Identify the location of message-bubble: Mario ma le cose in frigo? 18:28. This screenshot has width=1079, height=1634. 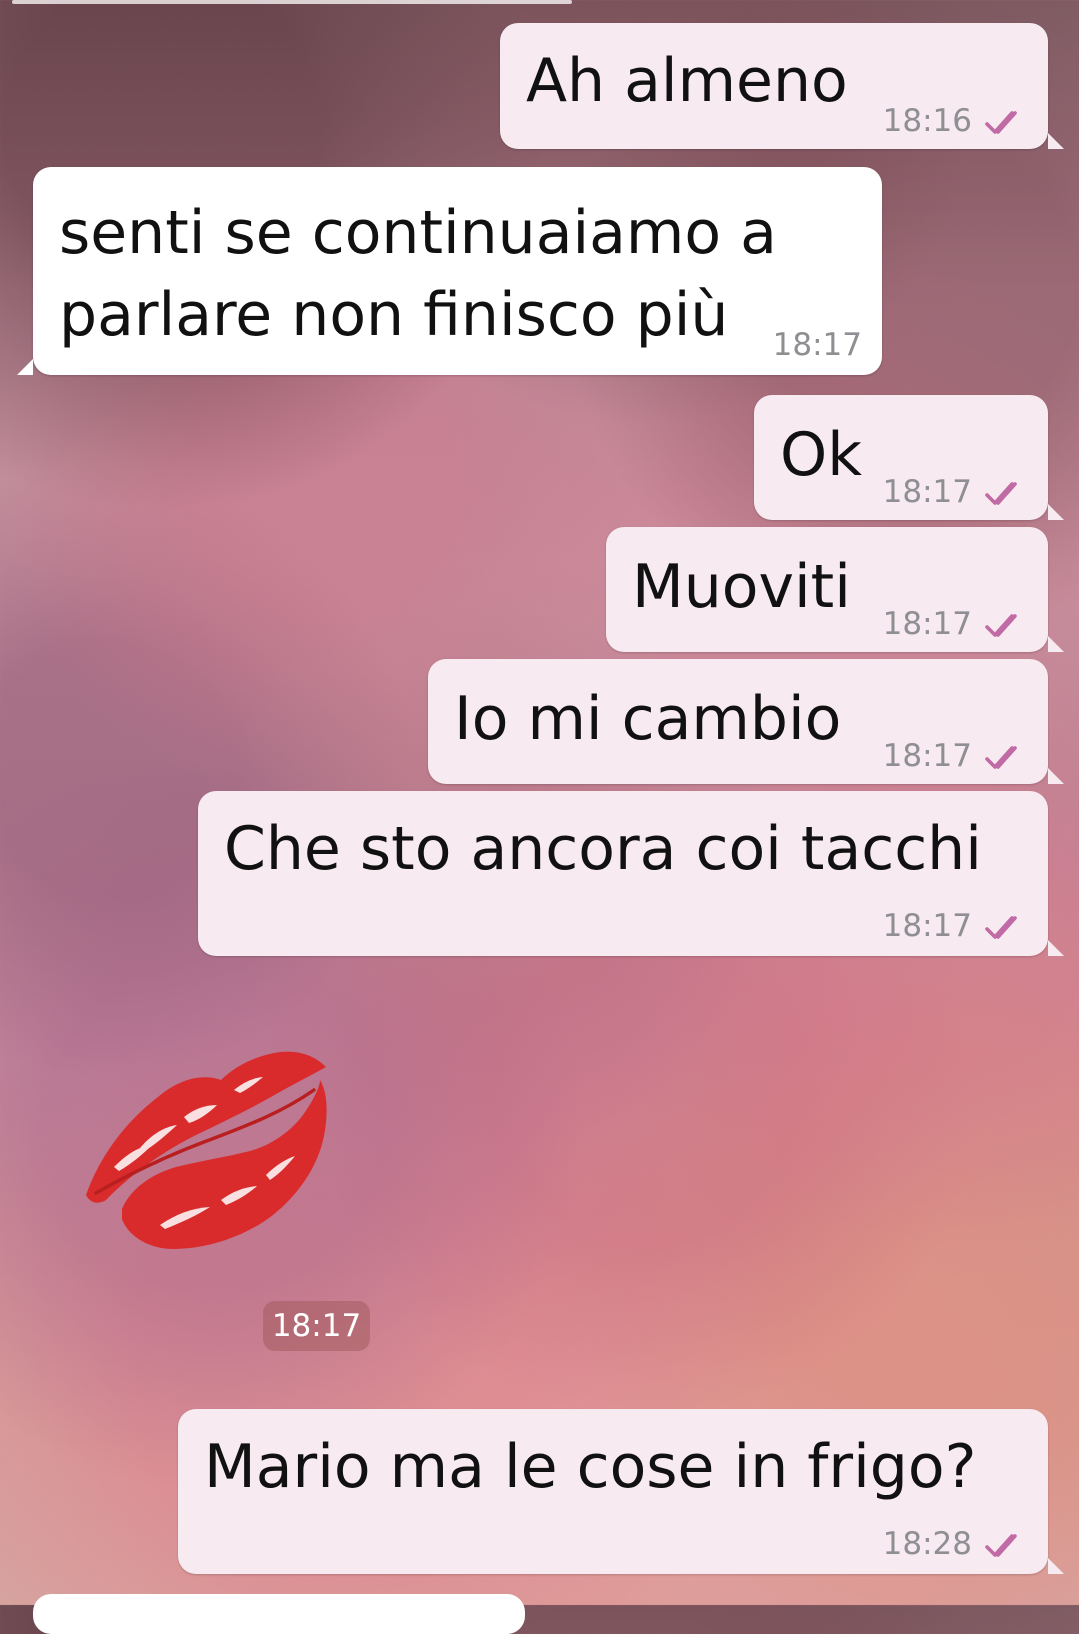
(621, 1491).